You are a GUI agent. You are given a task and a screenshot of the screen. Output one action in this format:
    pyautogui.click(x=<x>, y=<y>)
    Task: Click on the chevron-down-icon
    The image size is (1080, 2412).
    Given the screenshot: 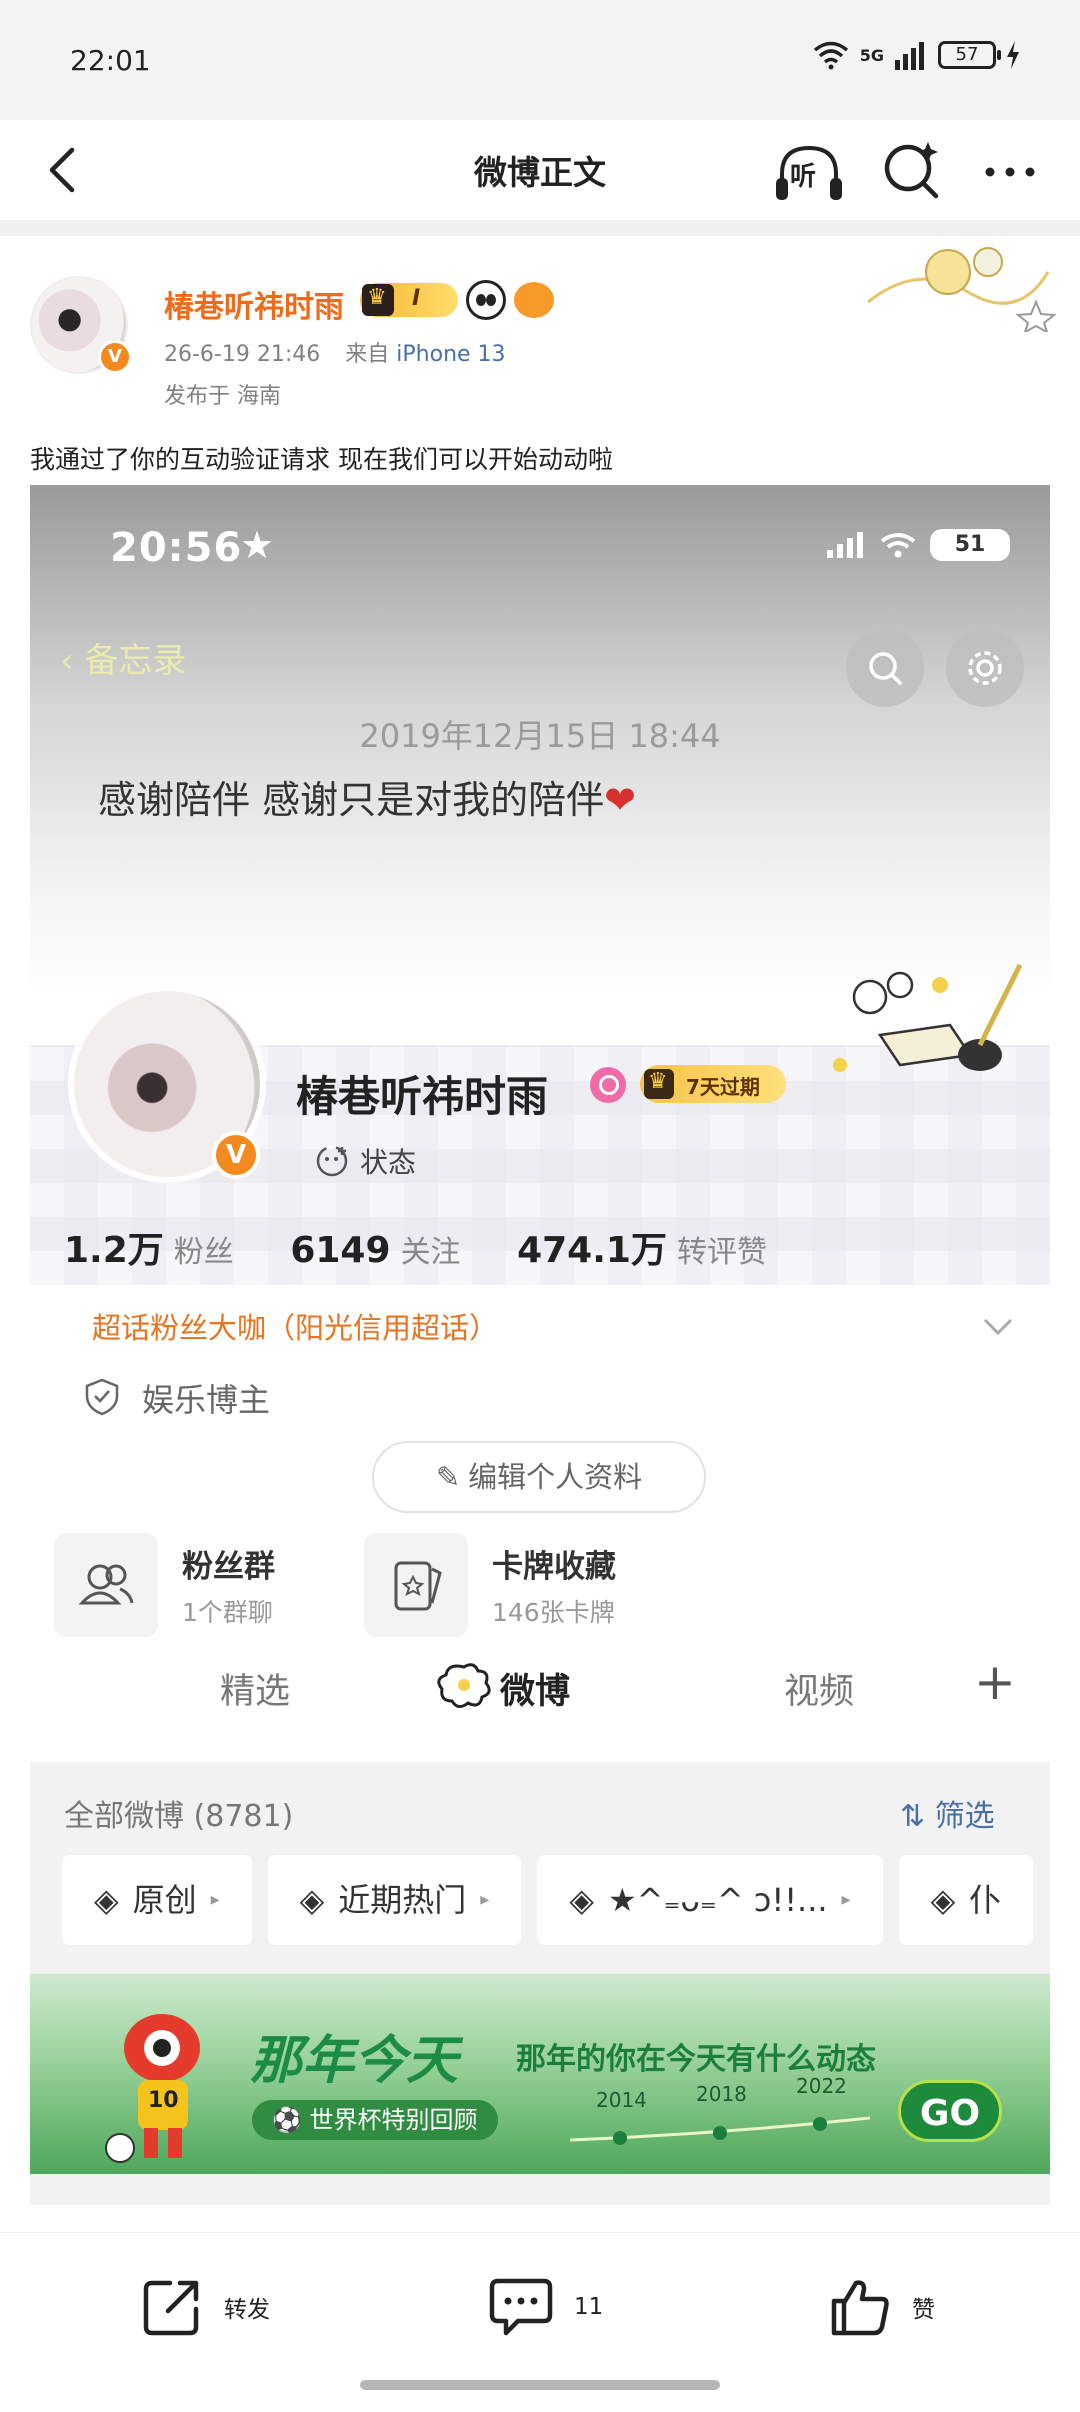 What is the action you would take?
    pyautogui.click(x=998, y=1327)
    